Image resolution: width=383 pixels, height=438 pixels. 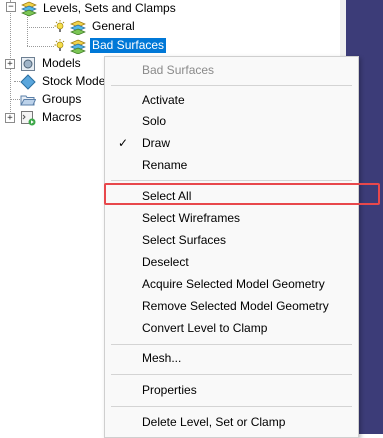 What do you see at coordinates (231, 70) in the screenshot?
I see `menu-header: Bad Surfaces` at bounding box center [231, 70].